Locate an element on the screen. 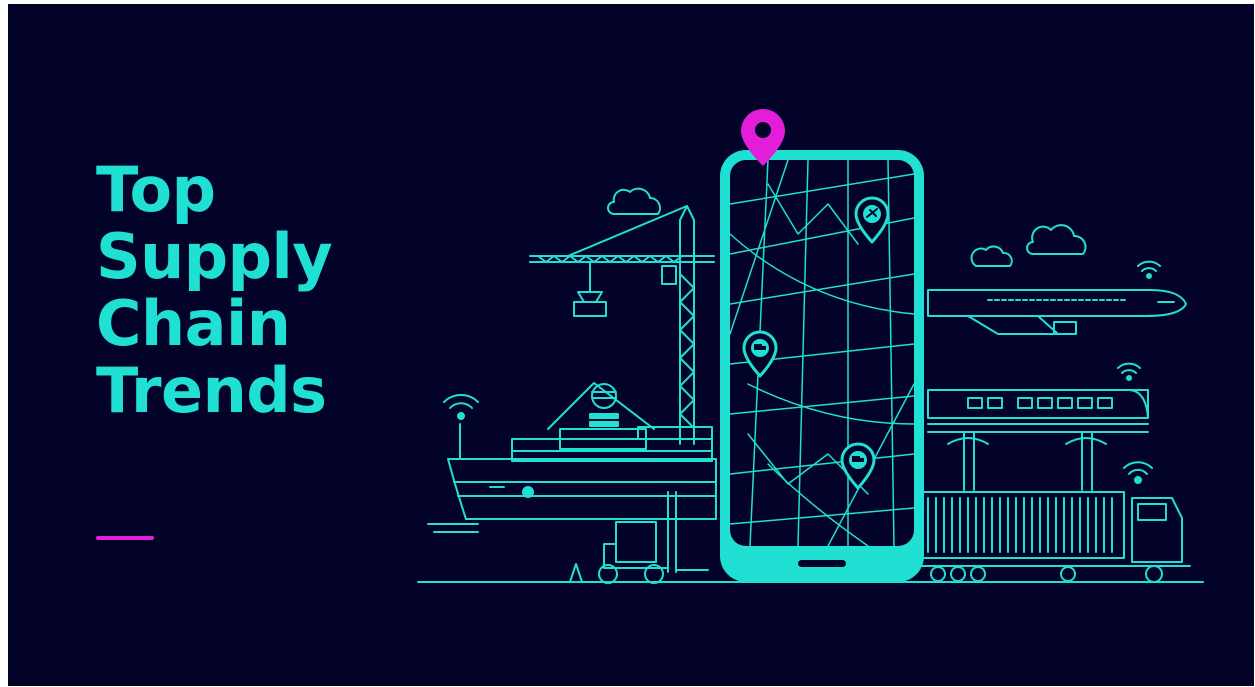 This screenshot has width=1255, height=687. cargo-ship is located at coordinates (572, 457).